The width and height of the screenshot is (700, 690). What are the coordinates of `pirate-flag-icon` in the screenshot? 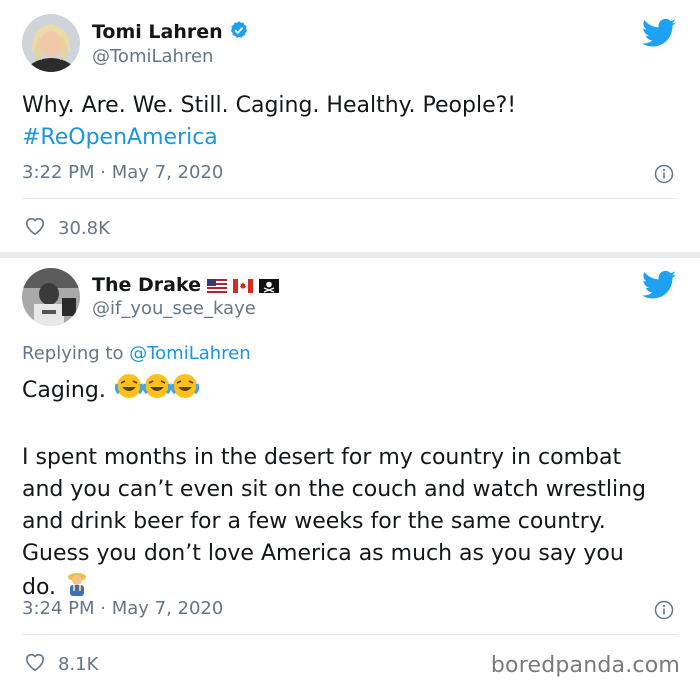 It's located at (268, 285).